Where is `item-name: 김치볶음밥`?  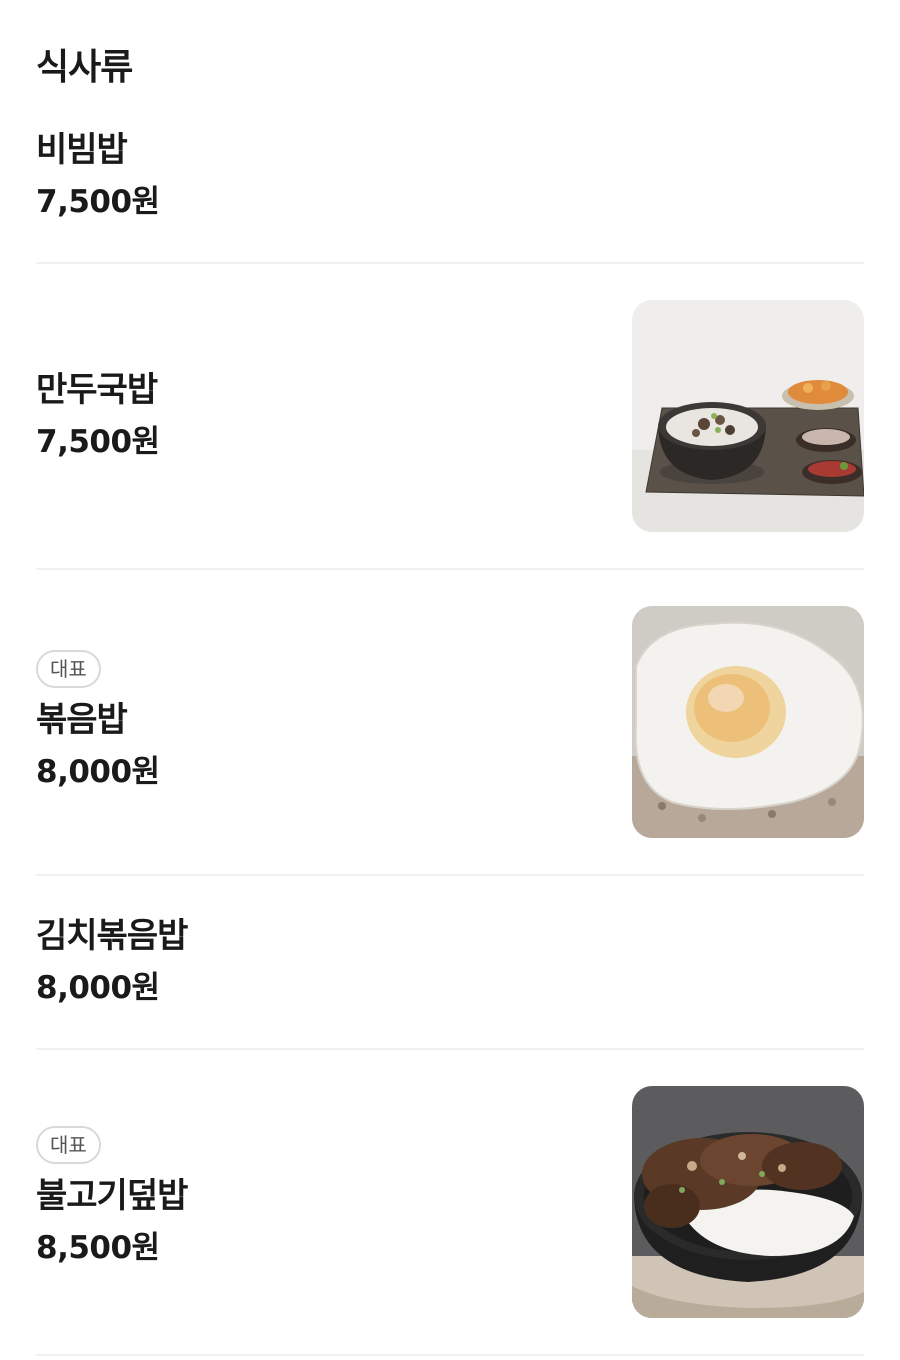 item-name: 김치볶음밥 is located at coordinates (112, 936).